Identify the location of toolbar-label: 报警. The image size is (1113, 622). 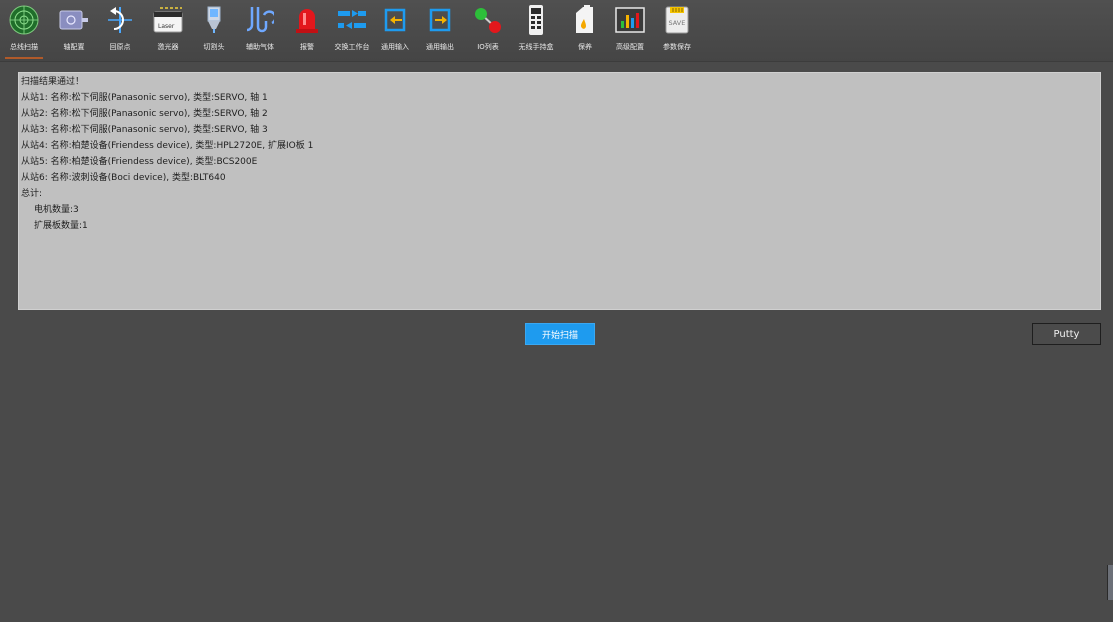
(307, 47).